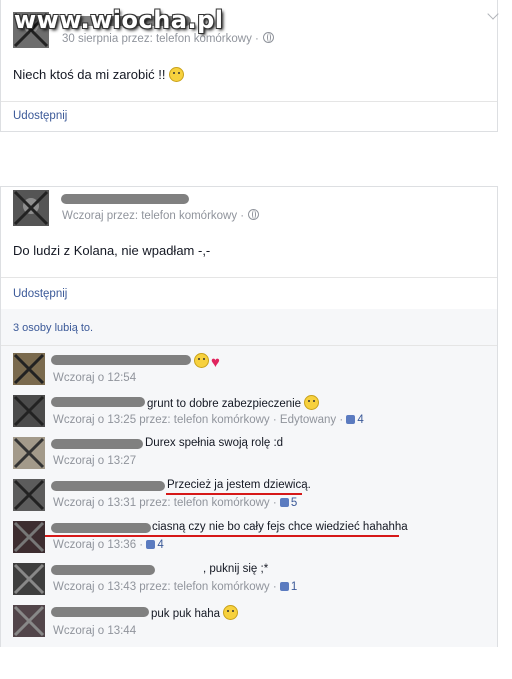  Describe the element at coordinates (214, 443) in the screenshot. I see `comment-text: Durex spełnia swoją rolę :d` at that location.